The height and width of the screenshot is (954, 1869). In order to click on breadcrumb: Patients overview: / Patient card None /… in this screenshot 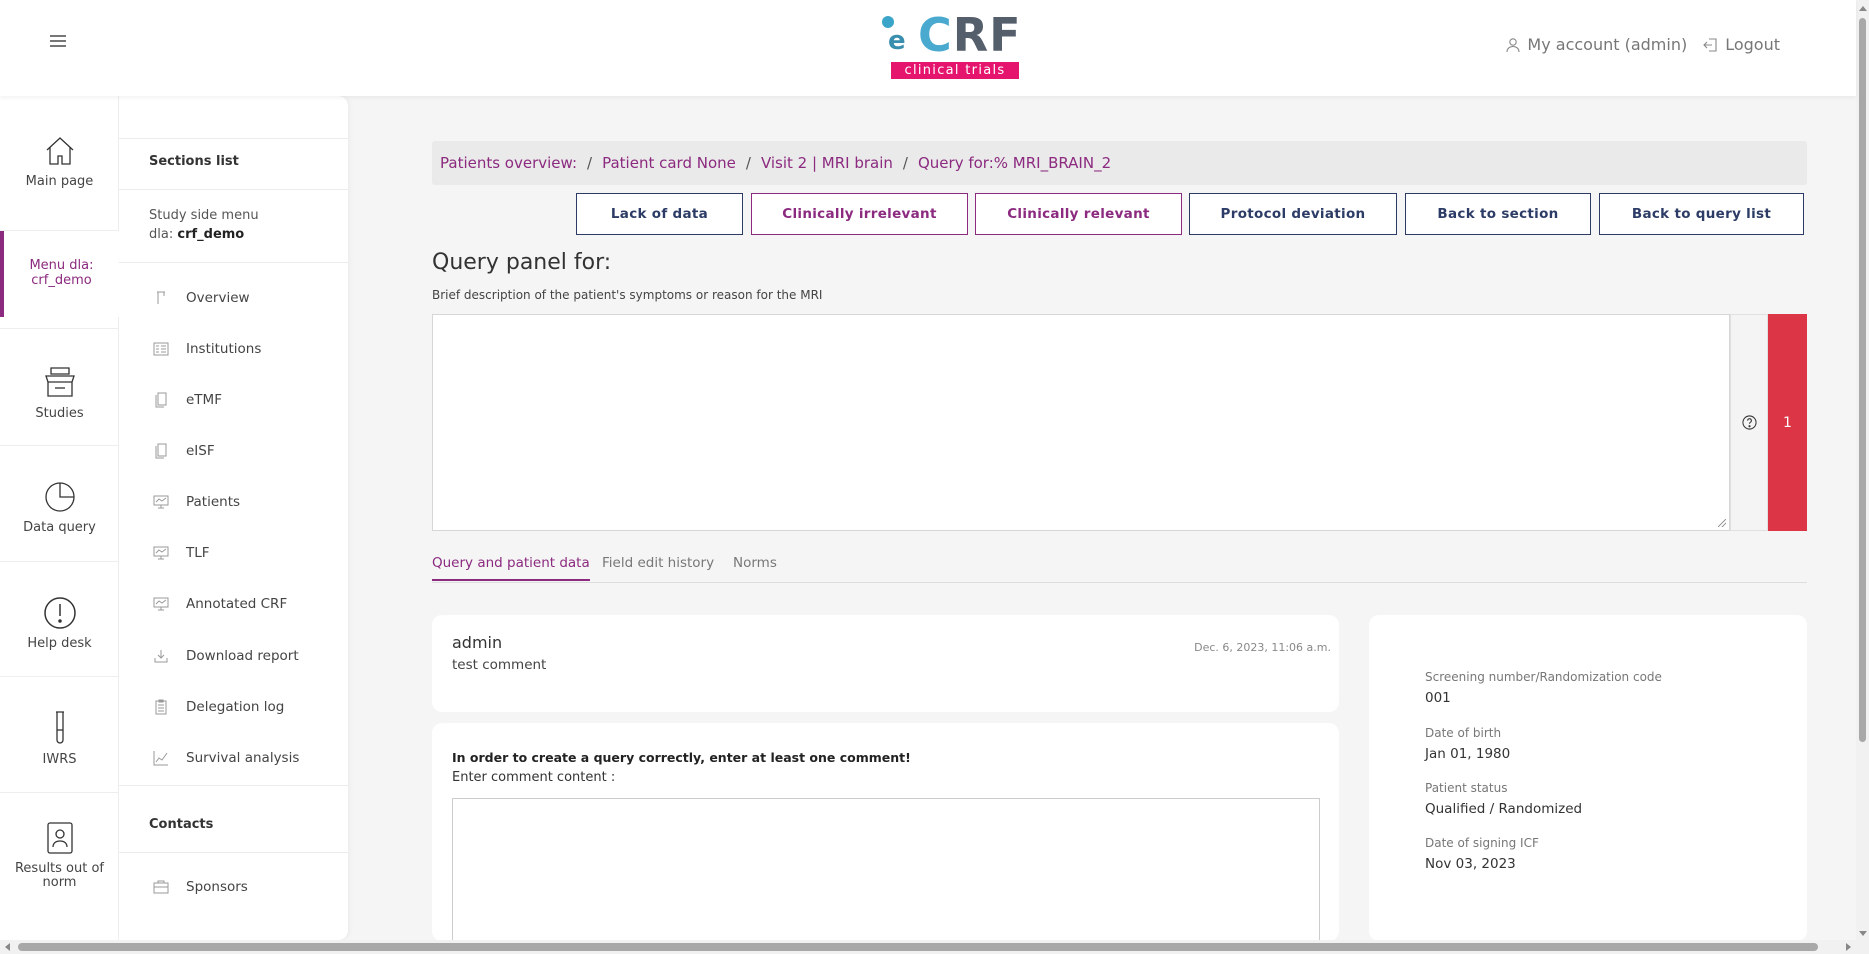, I will do `click(1119, 163)`.